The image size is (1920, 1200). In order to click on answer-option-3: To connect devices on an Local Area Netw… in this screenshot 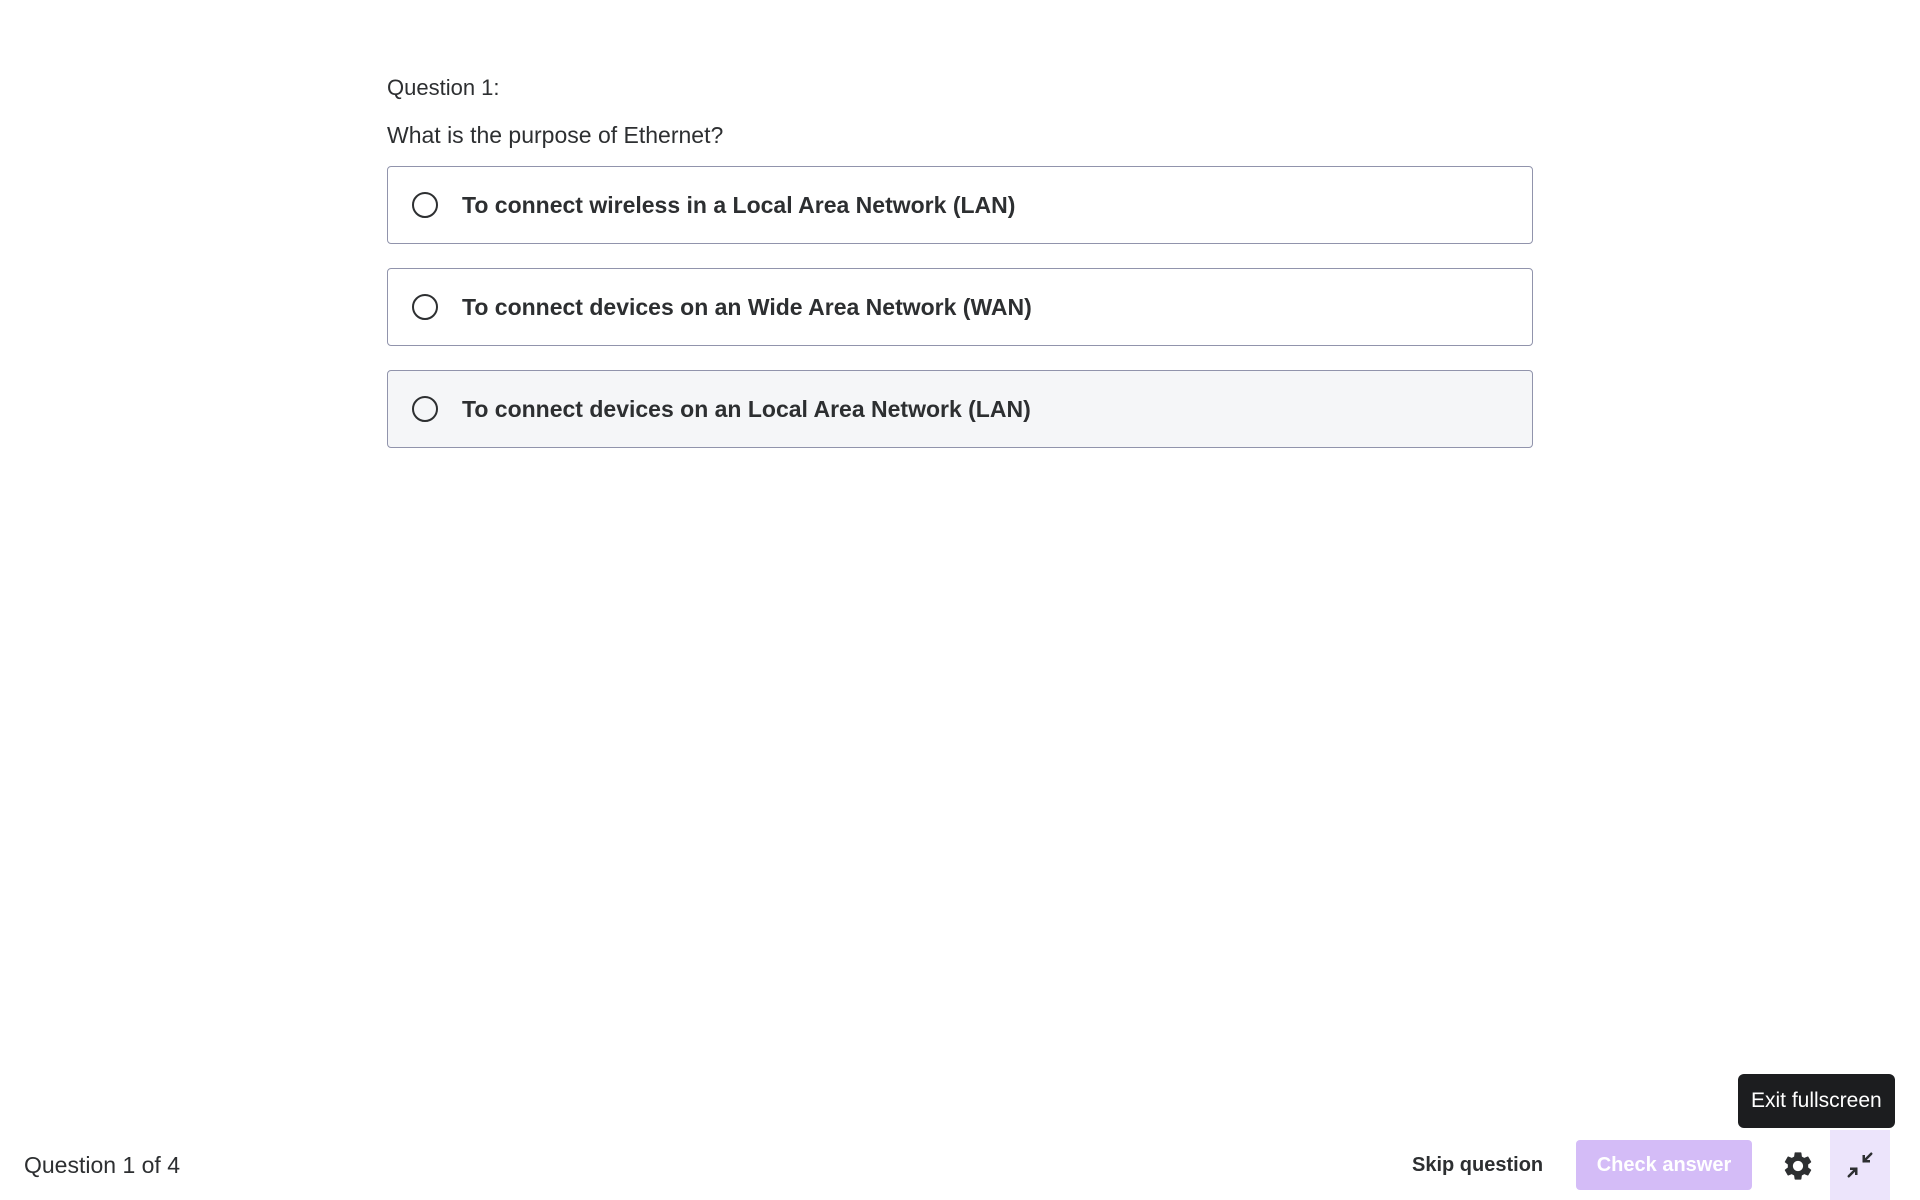, I will do `click(960, 409)`.